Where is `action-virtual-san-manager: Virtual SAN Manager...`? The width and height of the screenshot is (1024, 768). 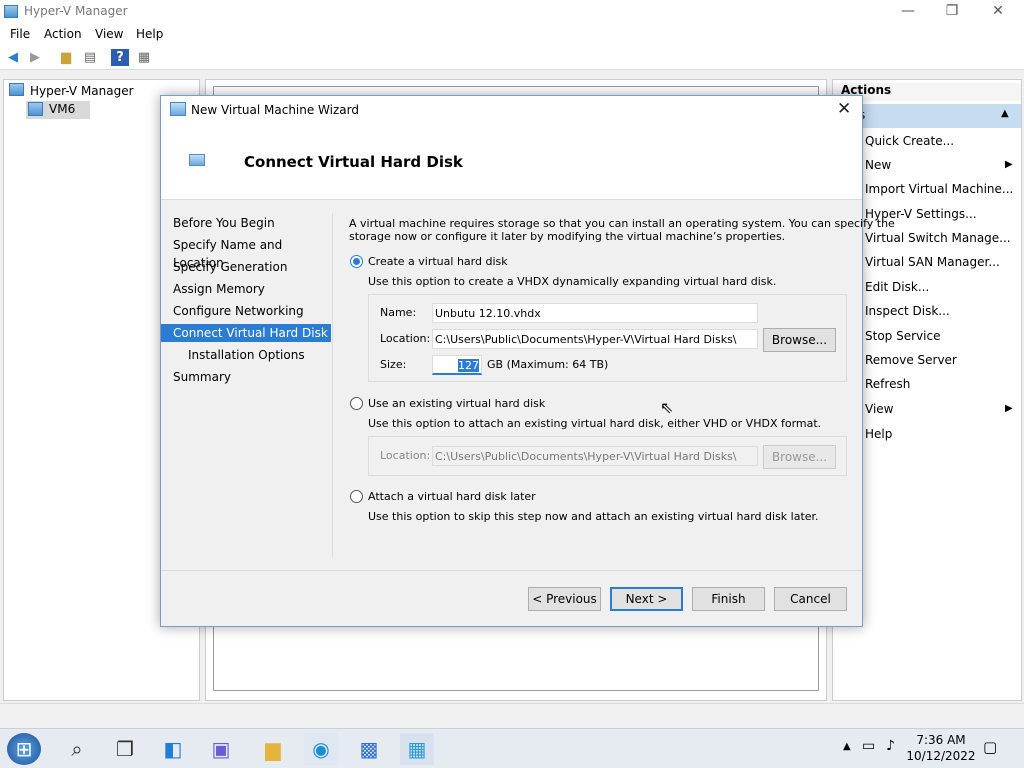
action-virtual-san-manager: Virtual SAN Manager... is located at coordinates (932, 262).